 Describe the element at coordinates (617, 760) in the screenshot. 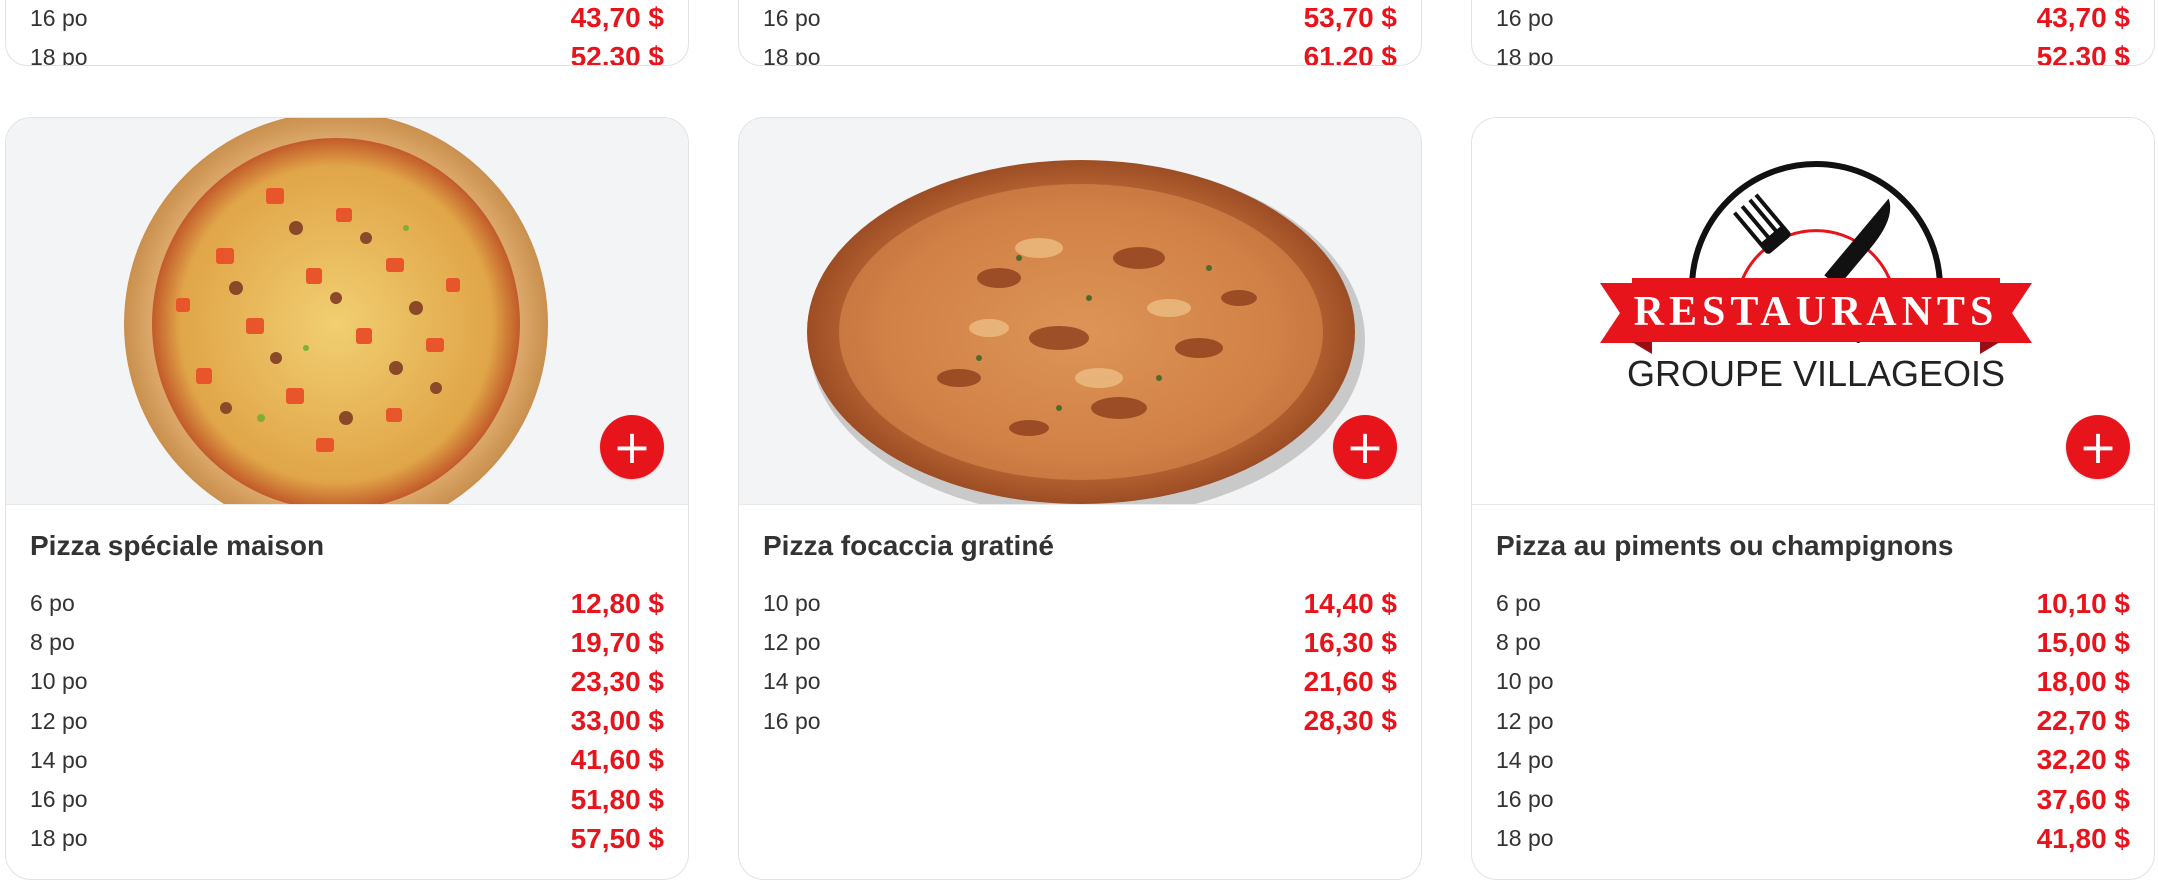

I see `price-value: 41,60 $` at that location.